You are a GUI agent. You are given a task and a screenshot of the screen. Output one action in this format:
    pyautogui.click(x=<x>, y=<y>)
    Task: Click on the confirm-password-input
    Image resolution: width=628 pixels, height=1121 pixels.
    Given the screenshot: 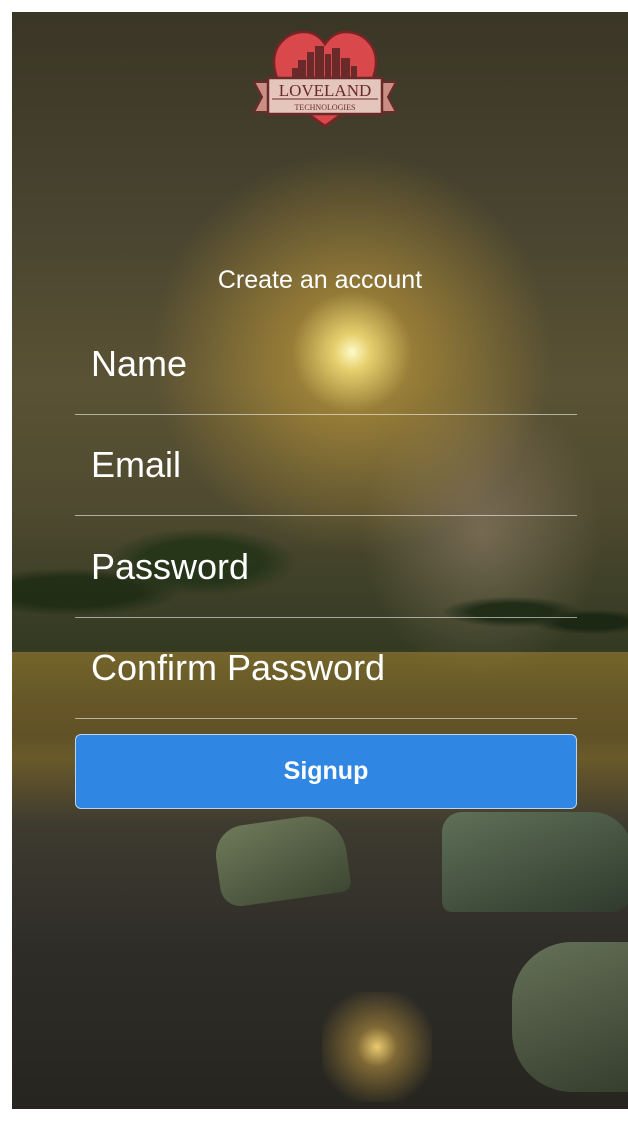 What is the action you would take?
    pyautogui.click(x=334, y=668)
    